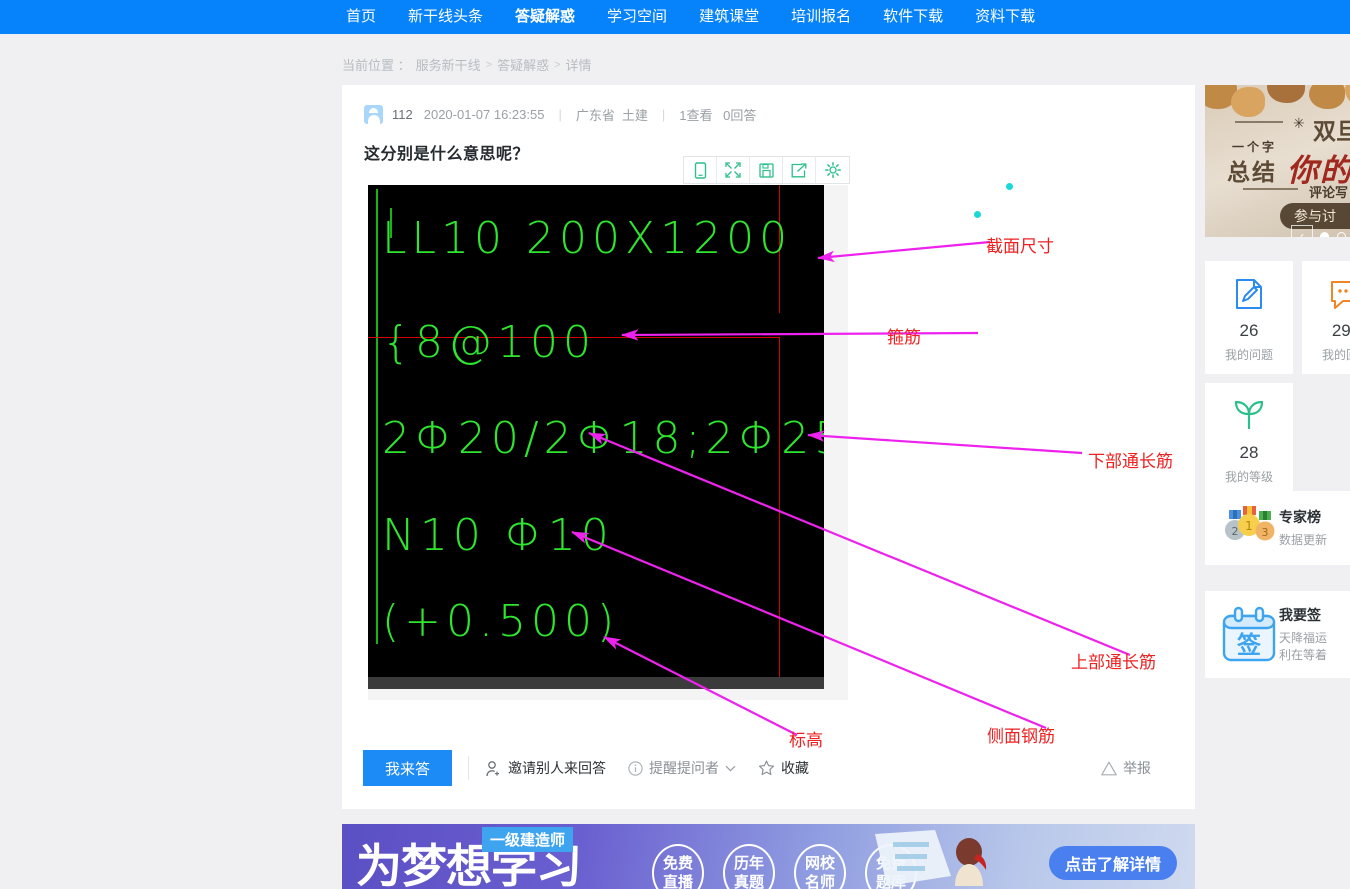 The height and width of the screenshot is (889, 1350). Describe the element at coordinates (1249, 294) in the screenshot. I see `edit-note-icon` at that location.